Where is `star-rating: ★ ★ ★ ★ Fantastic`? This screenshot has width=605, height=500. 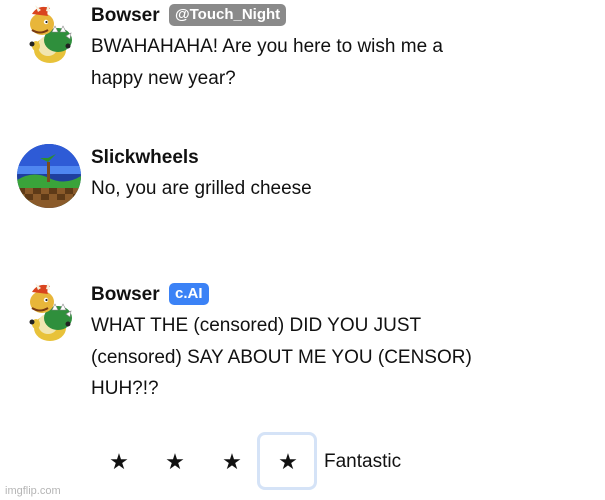
star-rating: ★ ★ ★ ★ Fantastic is located at coordinates (302, 460).